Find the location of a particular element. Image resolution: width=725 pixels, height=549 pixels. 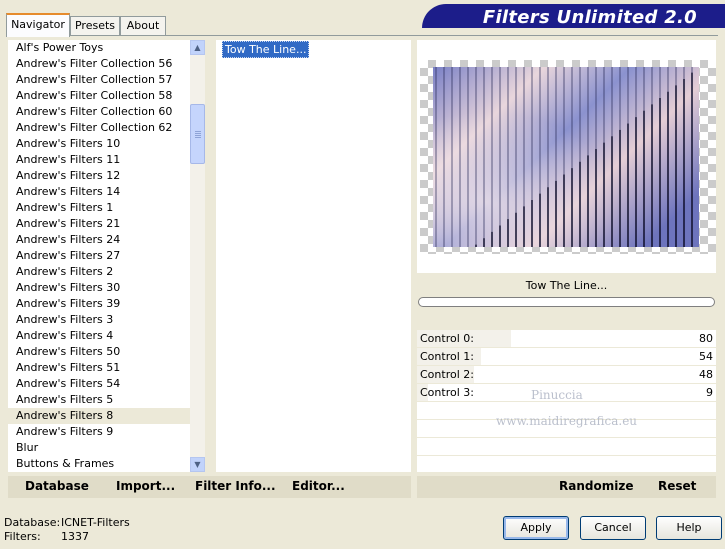

filters-status-value: 1337 is located at coordinates (75, 536).